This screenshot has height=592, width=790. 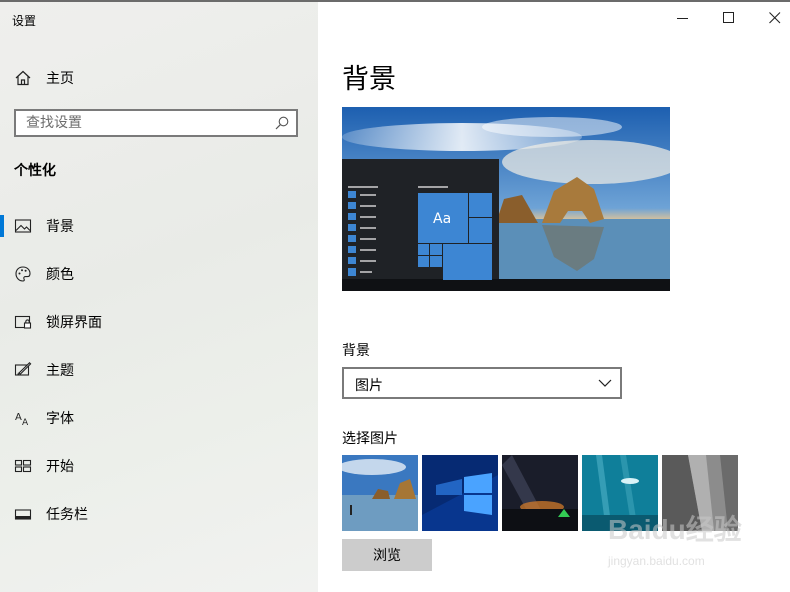 I want to click on background-type-label: 背景, so click(x=356, y=351).